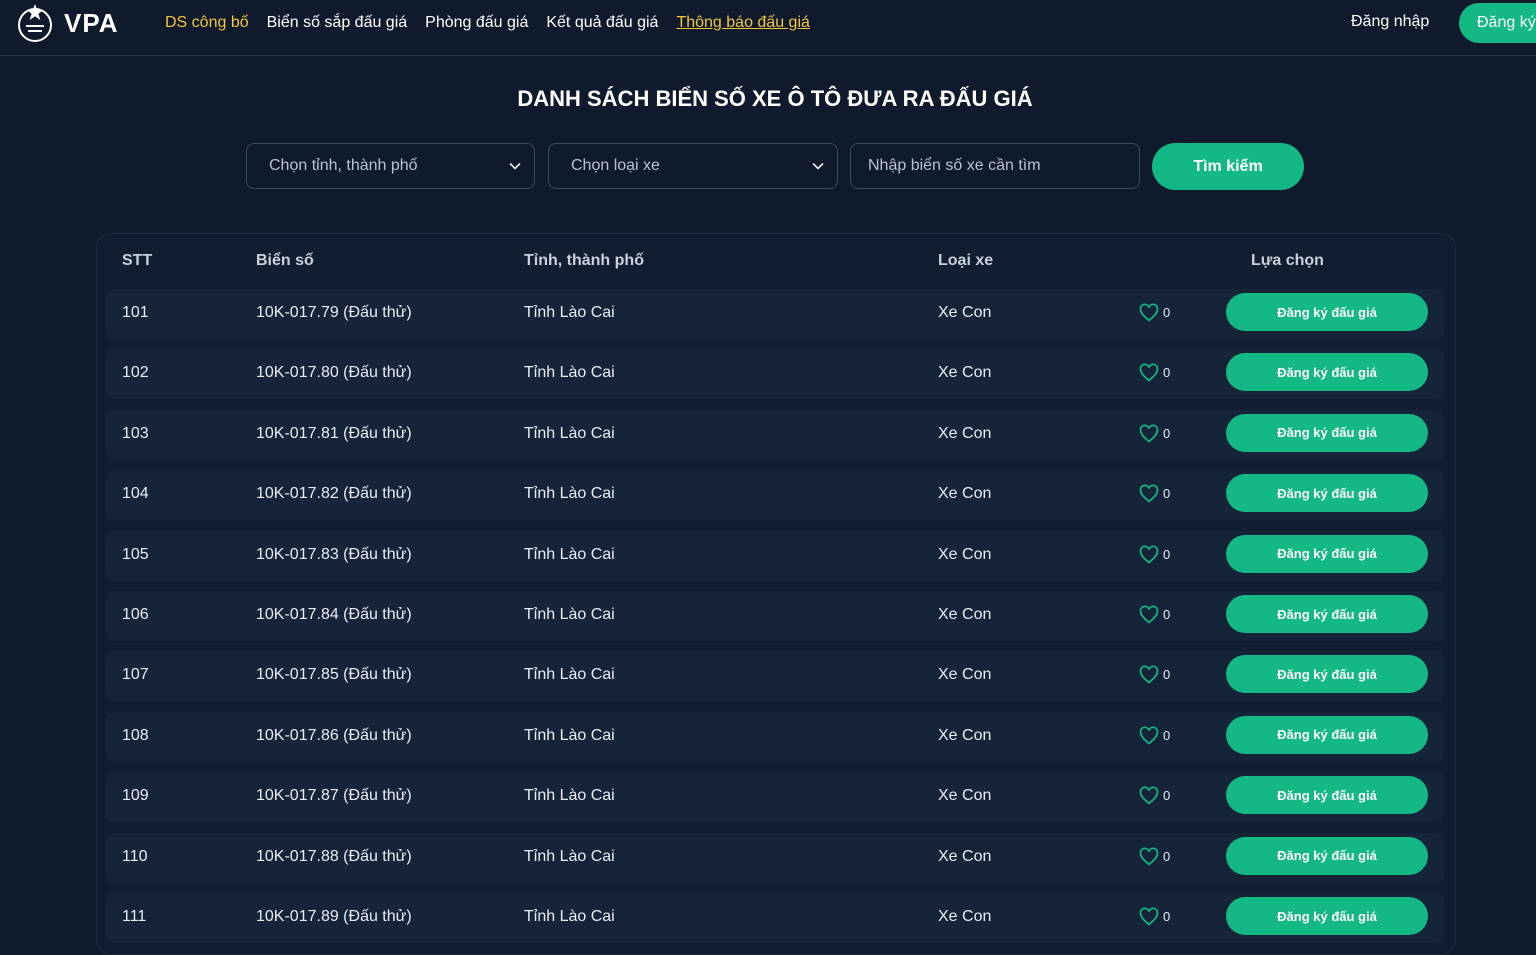  Describe the element at coordinates (334, 614) in the screenshot. I see `row-plate: 10K-017.84 (Đấu thử)` at that location.